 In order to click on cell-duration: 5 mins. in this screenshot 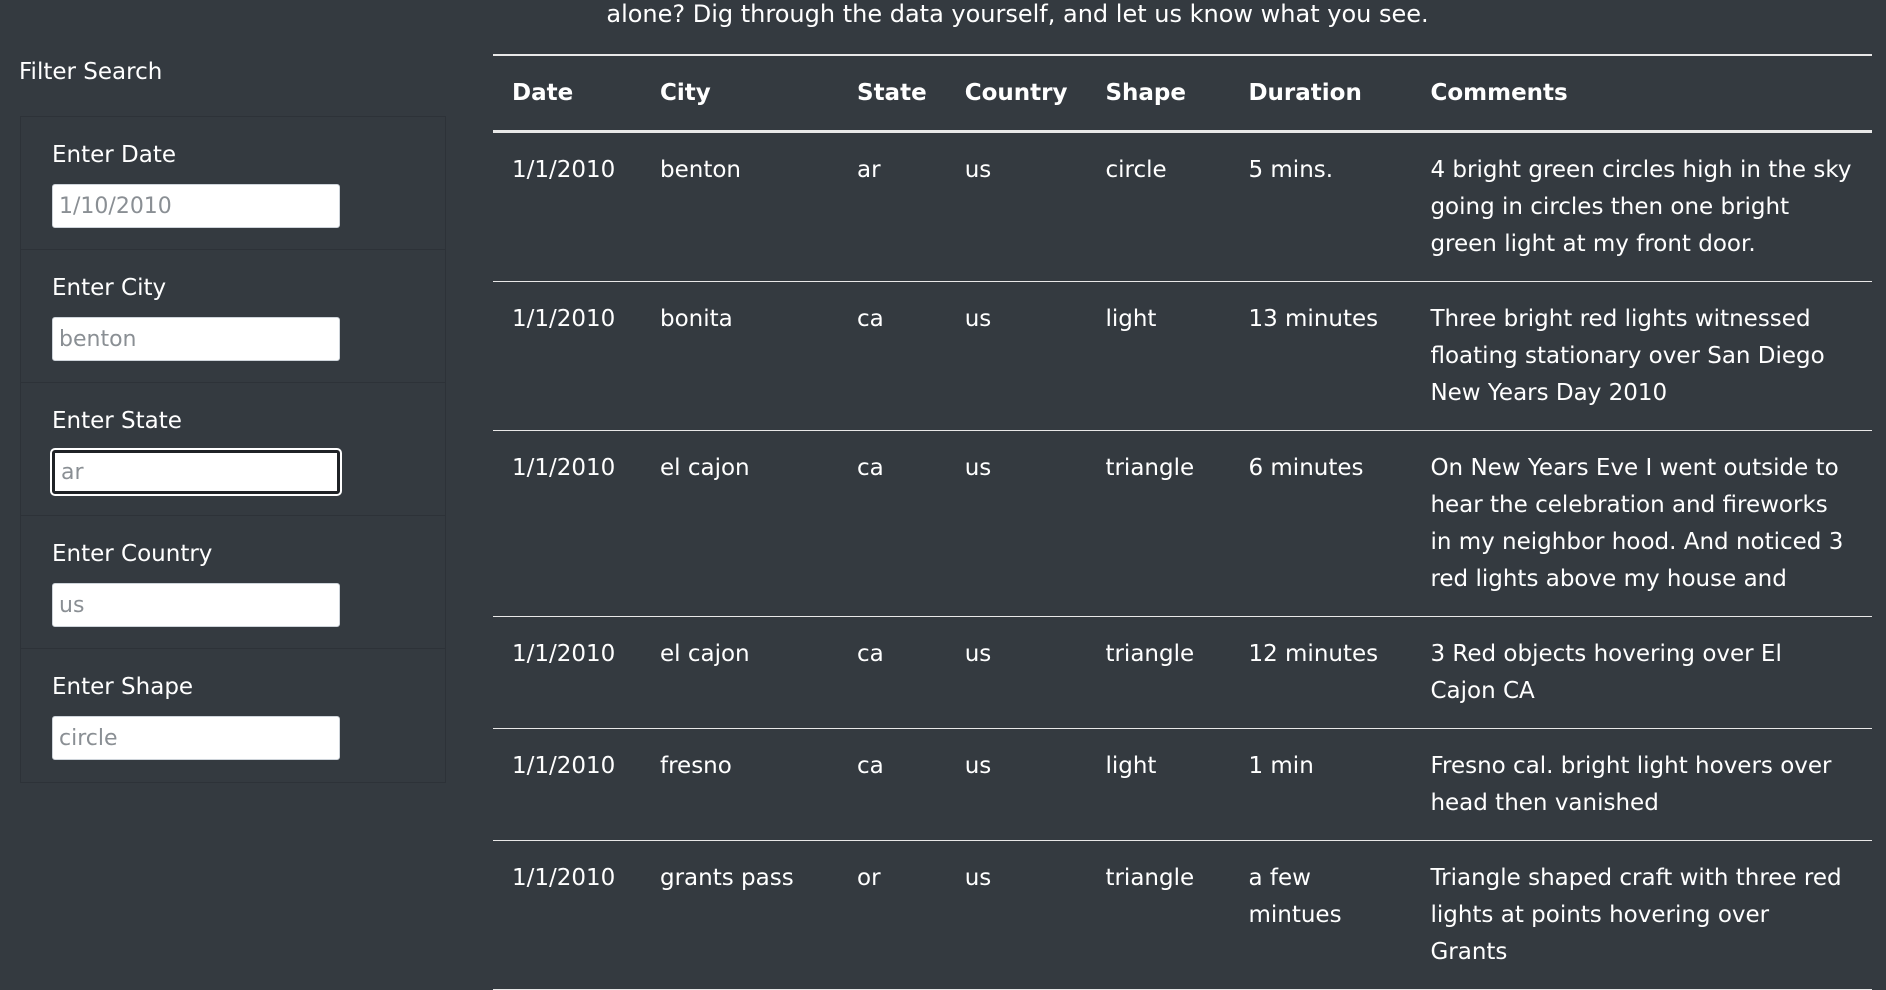, I will do `click(1320, 206)`.